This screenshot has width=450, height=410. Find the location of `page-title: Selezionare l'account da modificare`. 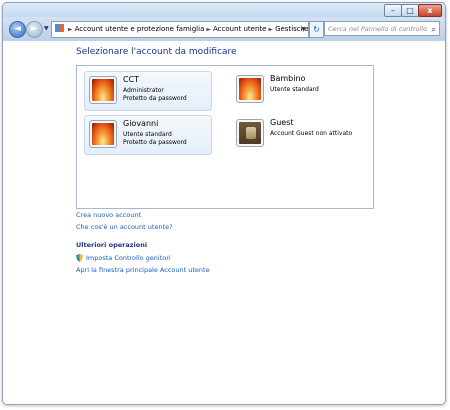

page-title: Selezionare l'account da modificare is located at coordinates (156, 52).